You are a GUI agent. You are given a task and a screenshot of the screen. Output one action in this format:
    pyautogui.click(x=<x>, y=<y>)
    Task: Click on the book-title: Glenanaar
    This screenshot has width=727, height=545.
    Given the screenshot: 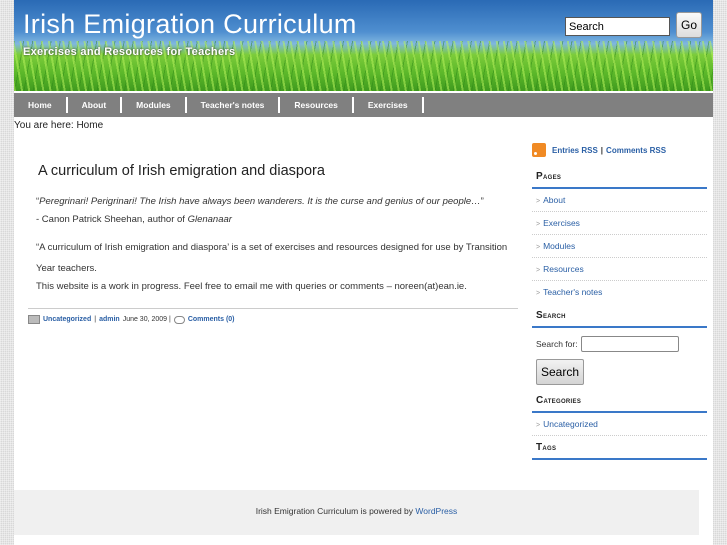 What is the action you would take?
    pyautogui.click(x=209, y=219)
    